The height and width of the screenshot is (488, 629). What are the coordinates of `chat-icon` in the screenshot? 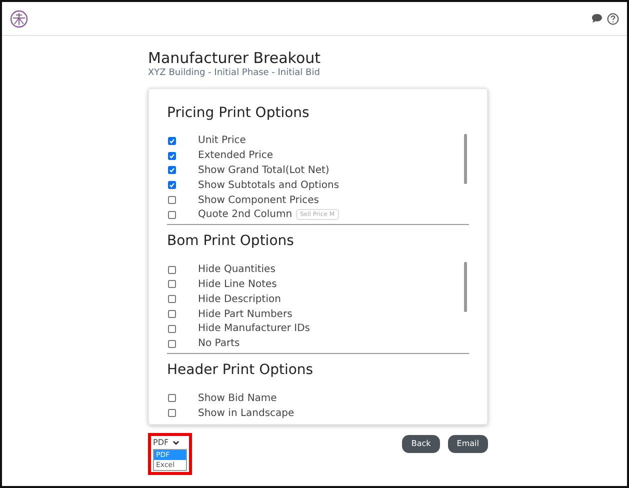 It's located at (597, 18).